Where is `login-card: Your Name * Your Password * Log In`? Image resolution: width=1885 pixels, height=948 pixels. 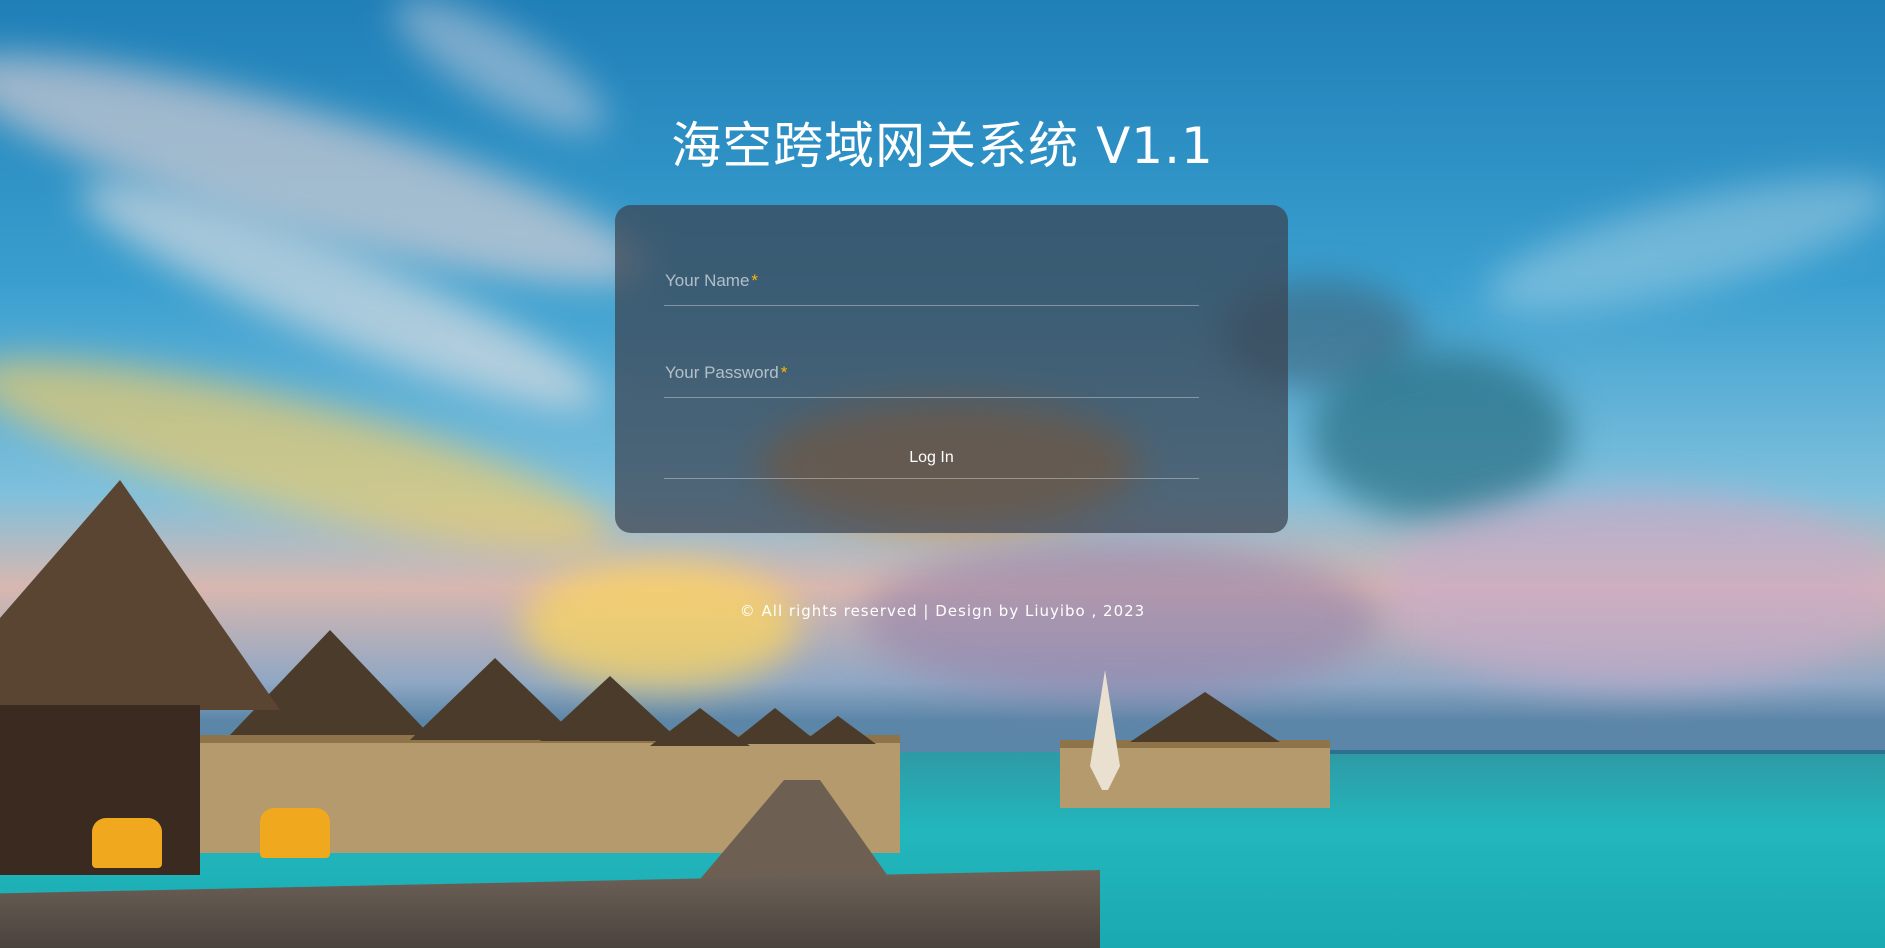
login-card: Your Name * Your Password * Log In is located at coordinates (951, 369).